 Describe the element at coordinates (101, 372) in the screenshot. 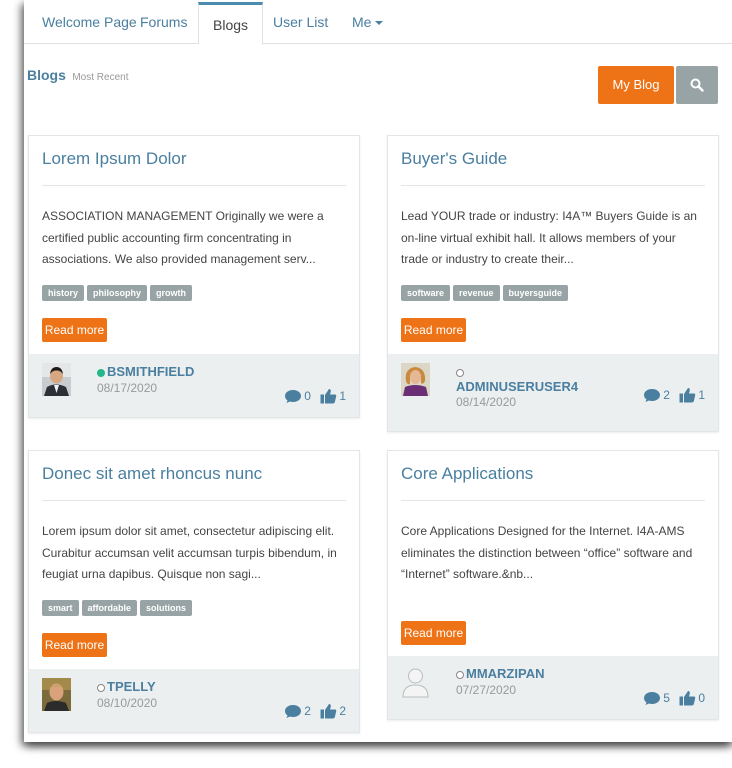

I see `online-status-icon` at that location.